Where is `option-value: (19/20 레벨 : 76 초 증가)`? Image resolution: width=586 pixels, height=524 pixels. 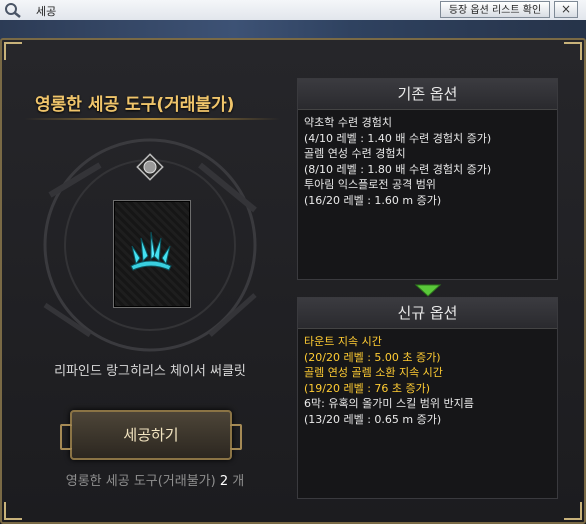 option-value: (19/20 레벨 : 76 초 증가) is located at coordinates (367, 388).